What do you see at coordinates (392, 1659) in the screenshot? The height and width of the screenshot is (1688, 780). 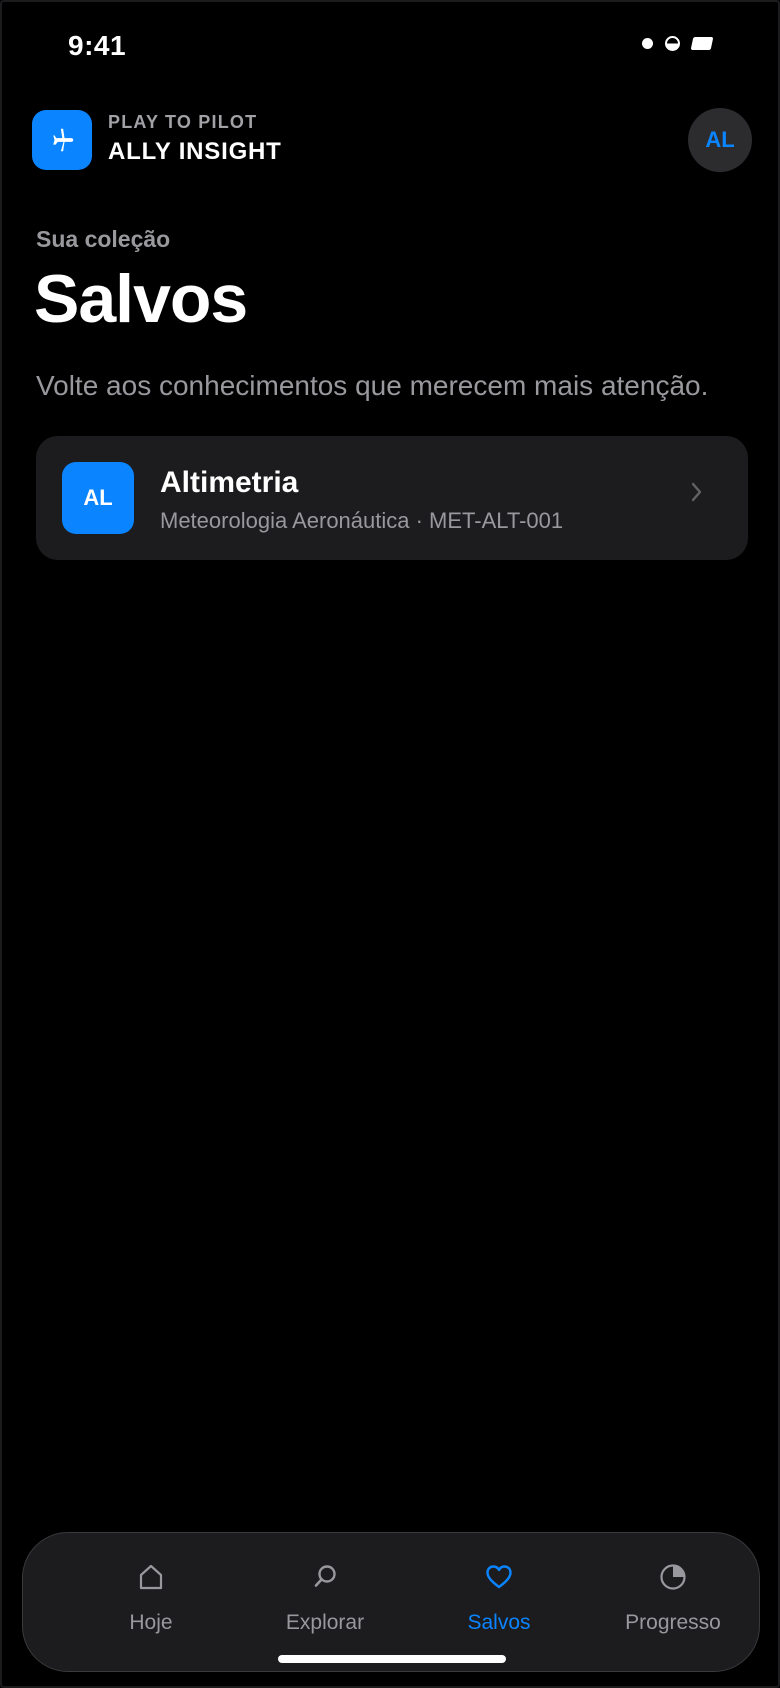 I see `home-indicator` at bounding box center [392, 1659].